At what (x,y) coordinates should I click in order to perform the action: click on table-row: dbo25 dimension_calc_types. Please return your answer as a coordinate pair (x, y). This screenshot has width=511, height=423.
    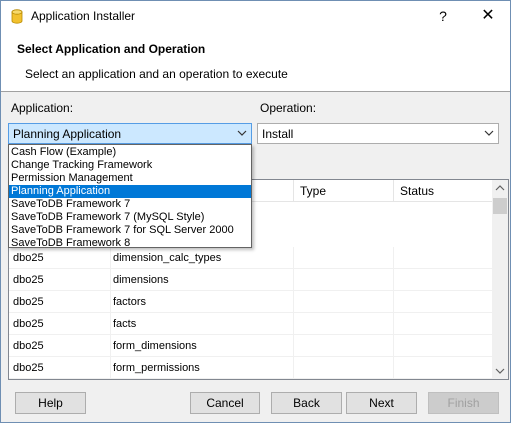
    Looking at the image, I should click on (251, 258).